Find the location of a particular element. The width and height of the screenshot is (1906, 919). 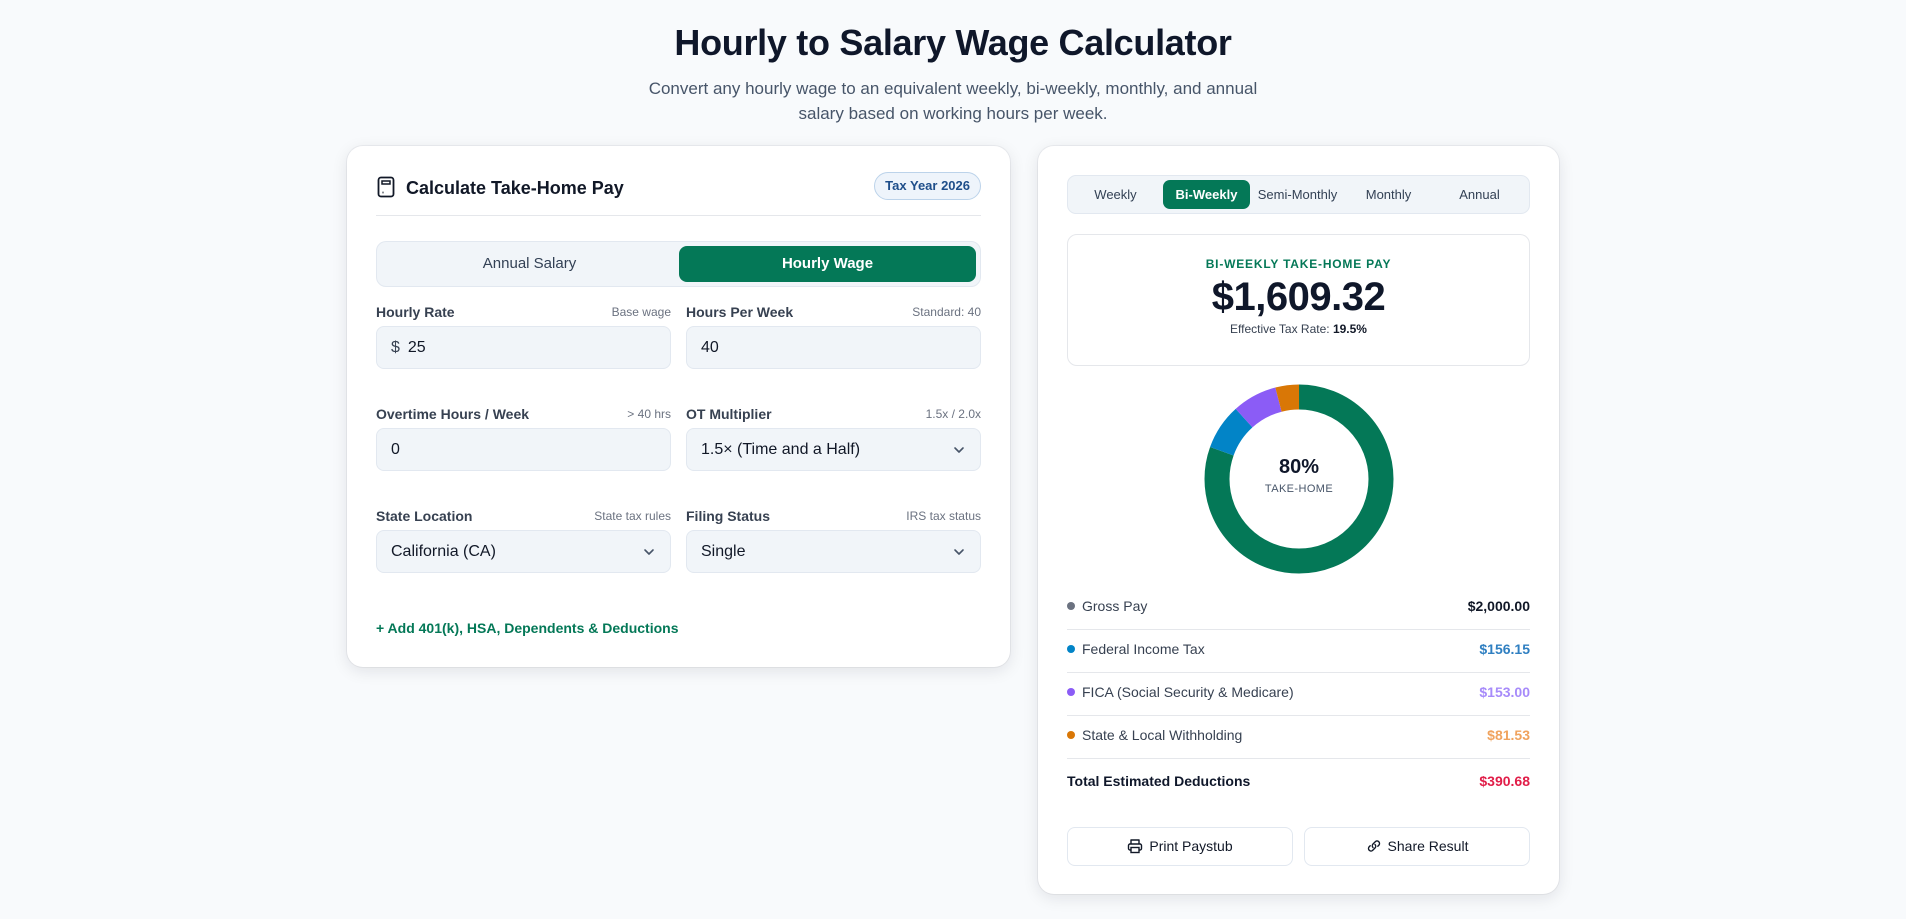

total-deductions-row: Total Estimated Deductions $390.68 is located at coordinates (1298, 773).